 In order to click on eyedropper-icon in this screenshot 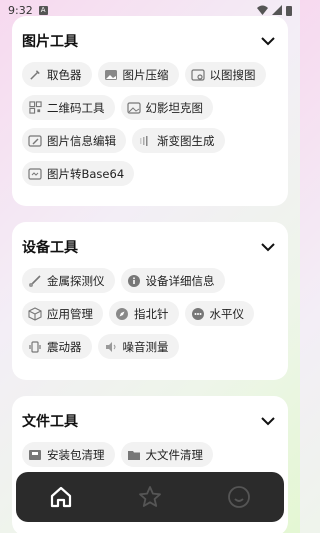, I will do `click(35, 75)`.